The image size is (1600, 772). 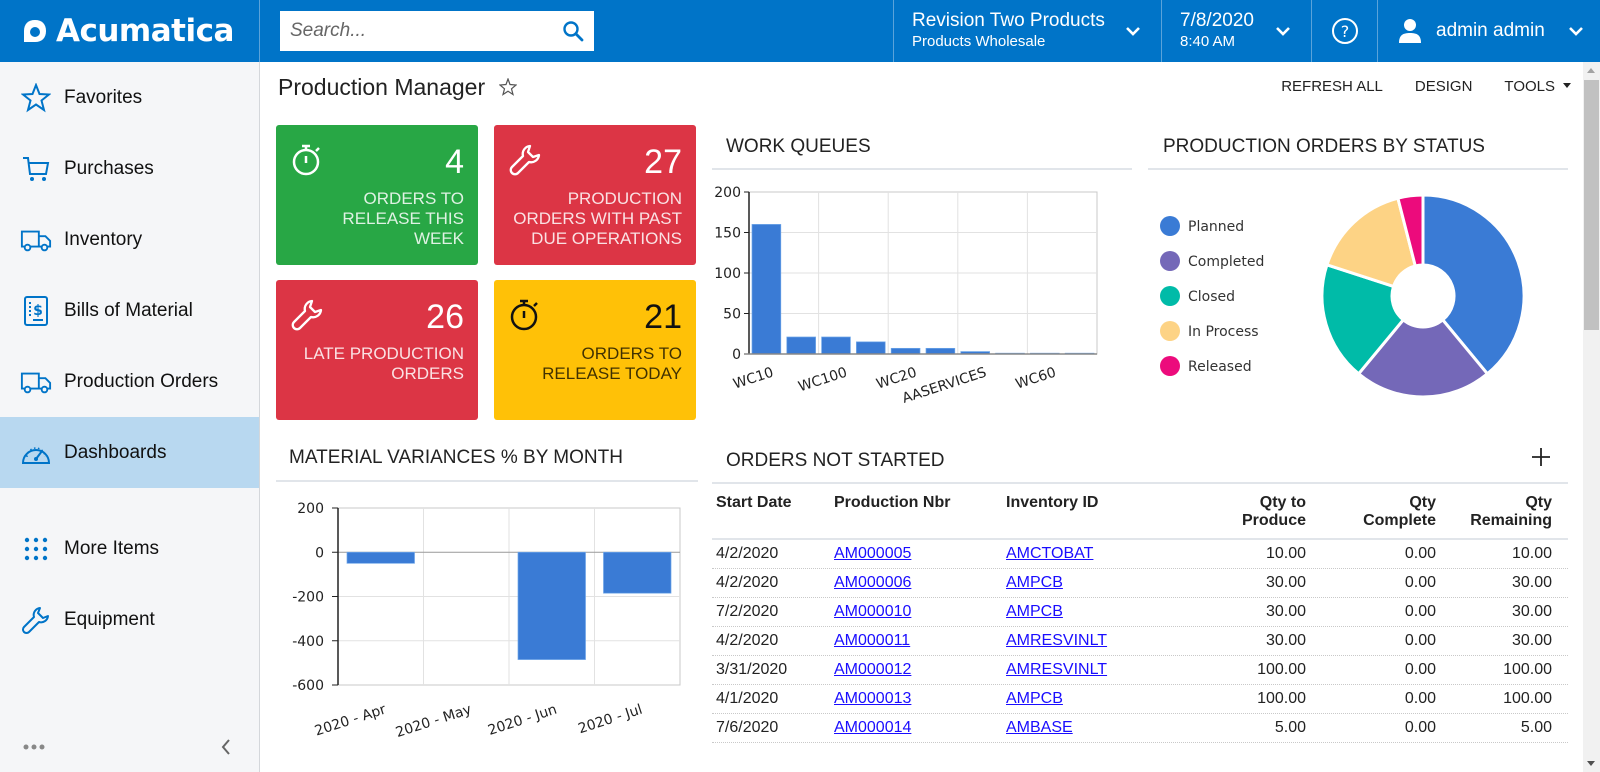 What do you see at coordinates (1332, 86) in the screenshot?
I see `refresh-all-button: REFRESH ALL` at bounding box center [1332, 86].